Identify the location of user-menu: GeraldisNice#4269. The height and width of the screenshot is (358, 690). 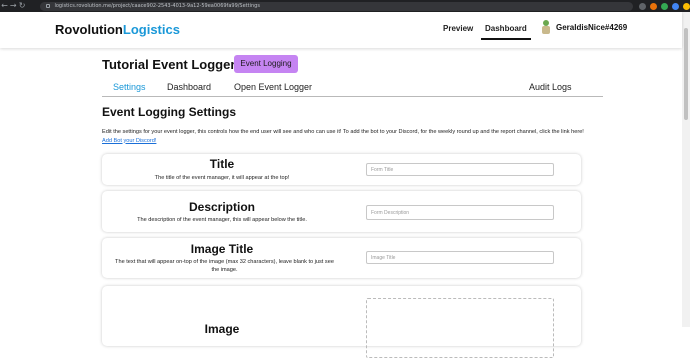
(583, 27).